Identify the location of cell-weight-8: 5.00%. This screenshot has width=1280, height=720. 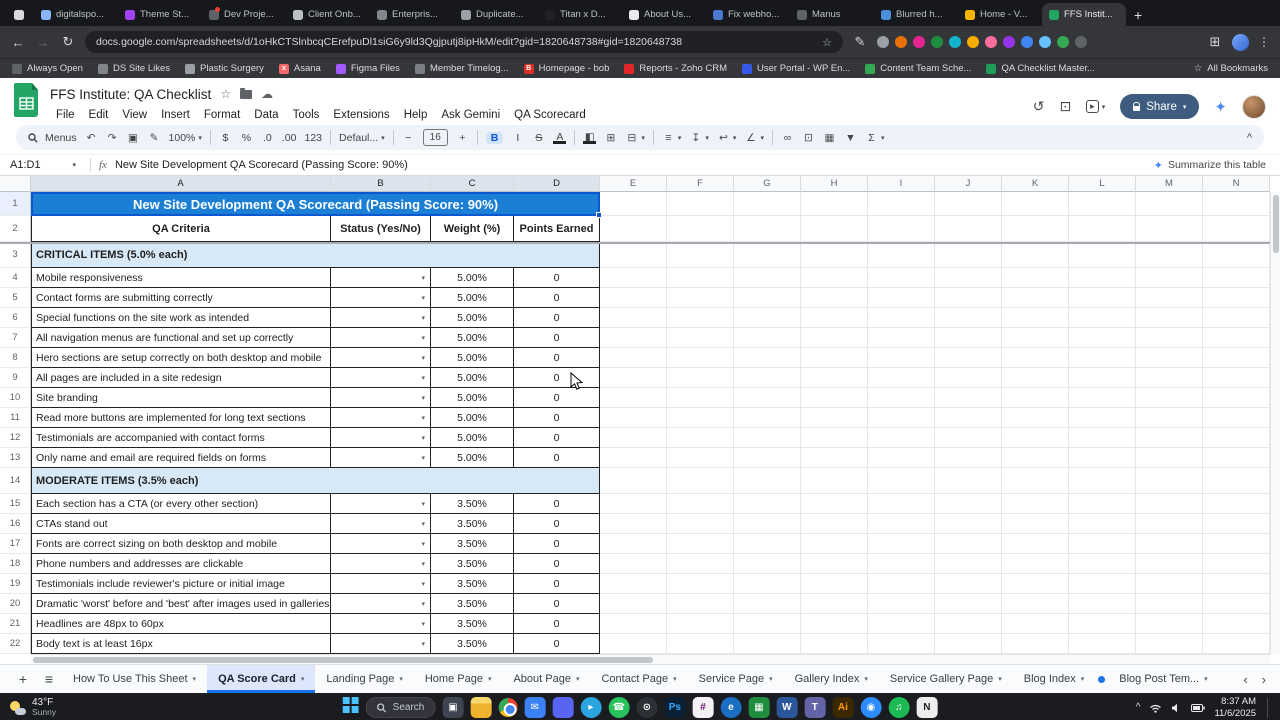
(472, 358).